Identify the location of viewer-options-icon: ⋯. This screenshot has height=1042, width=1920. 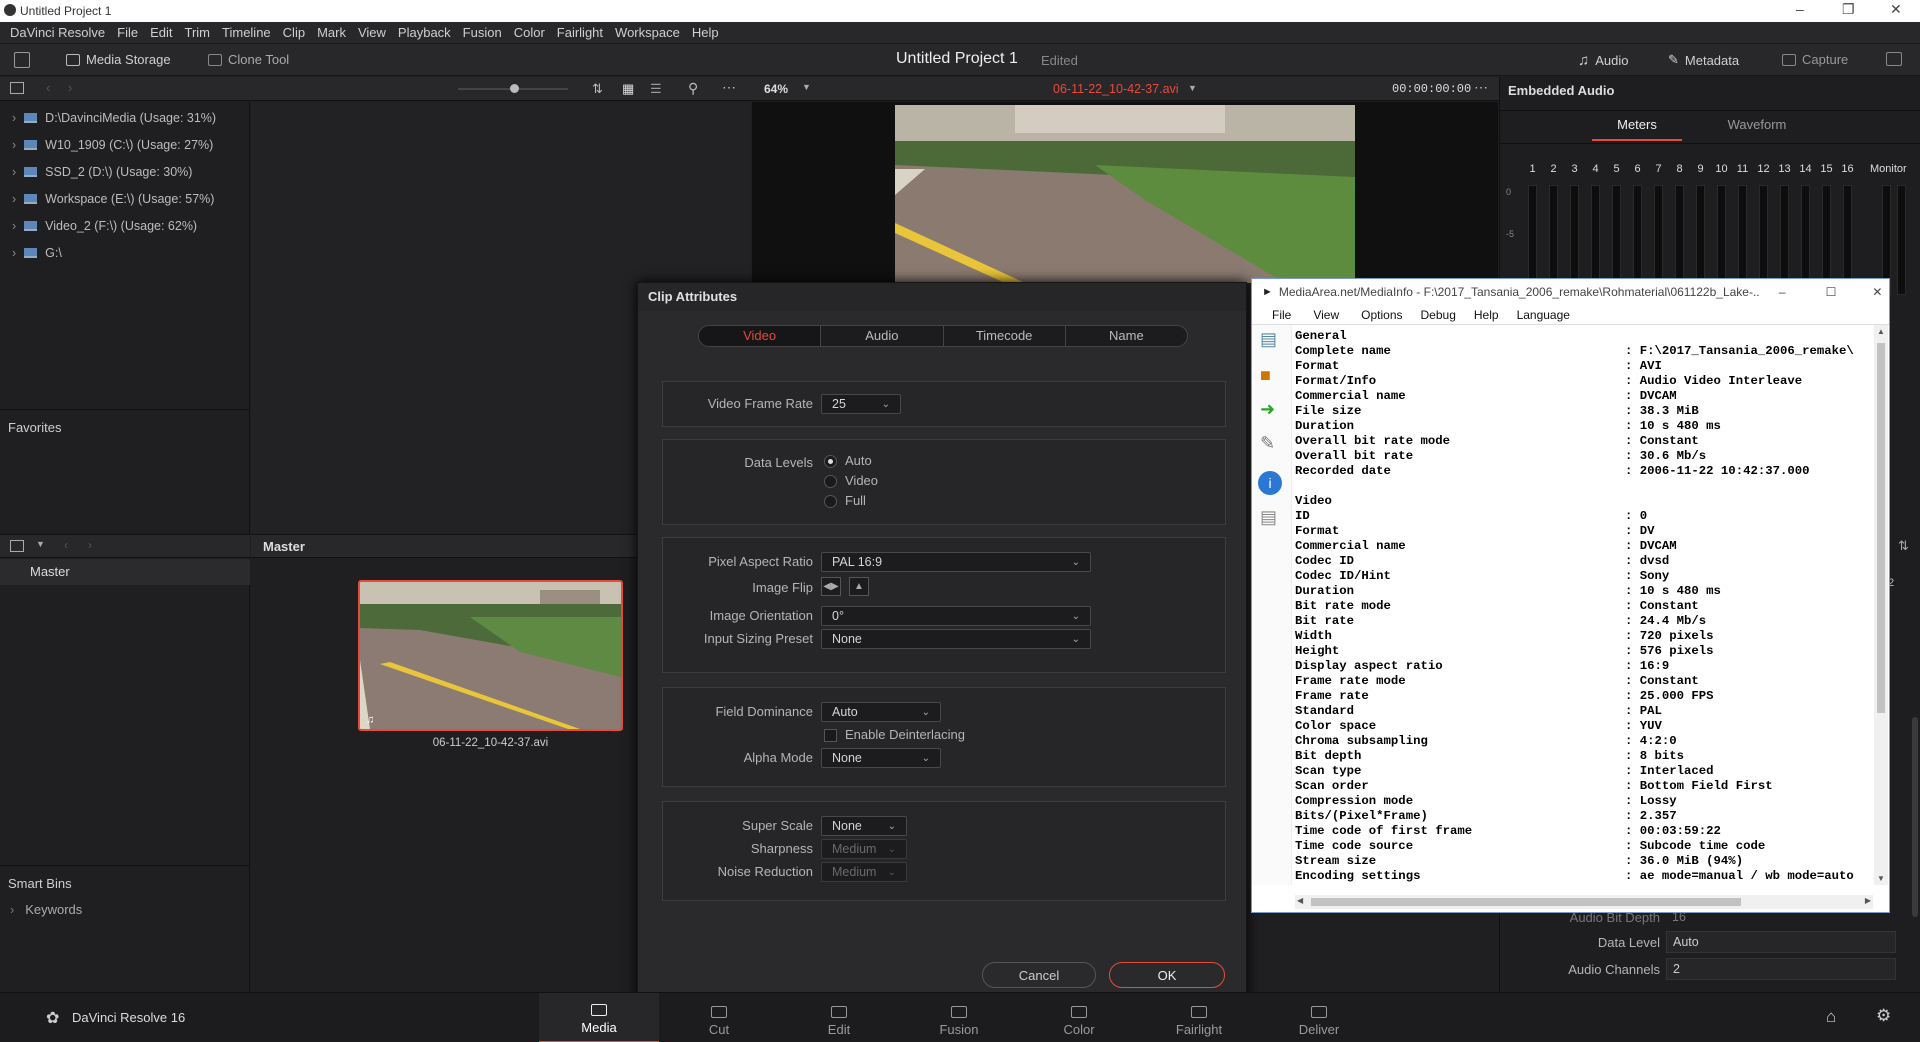
(1481, 87).